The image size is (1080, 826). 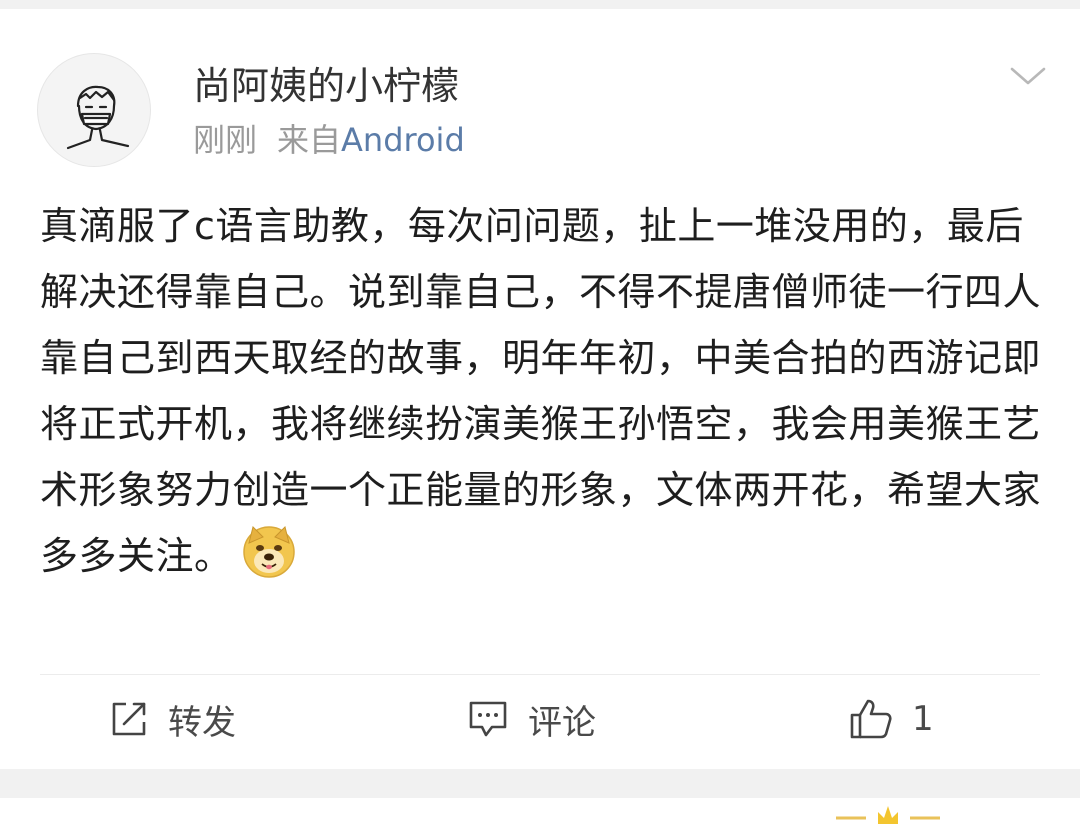 What do you see at coordinates (403, 140) in the screenshot?
I see `source-device: Android` at bounding box center [403, 140].